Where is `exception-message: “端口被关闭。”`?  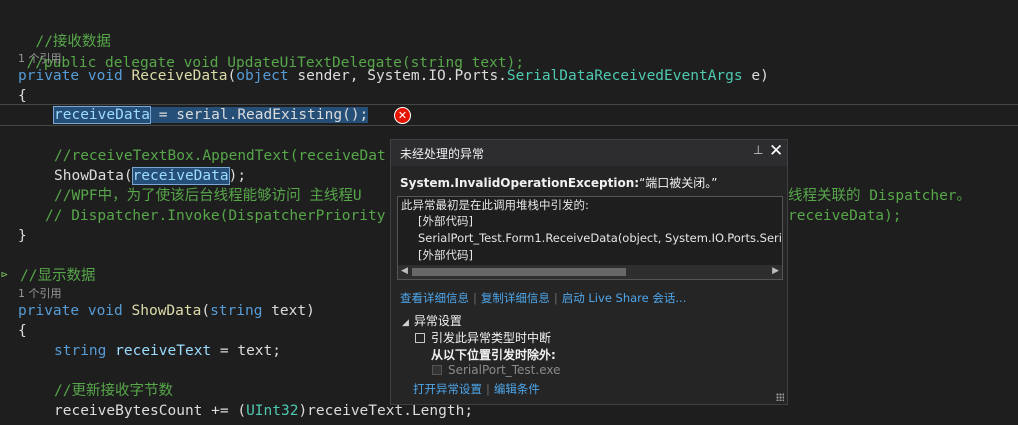
exception-message: “端口被关闭。” is located at coordinates (678, 183).